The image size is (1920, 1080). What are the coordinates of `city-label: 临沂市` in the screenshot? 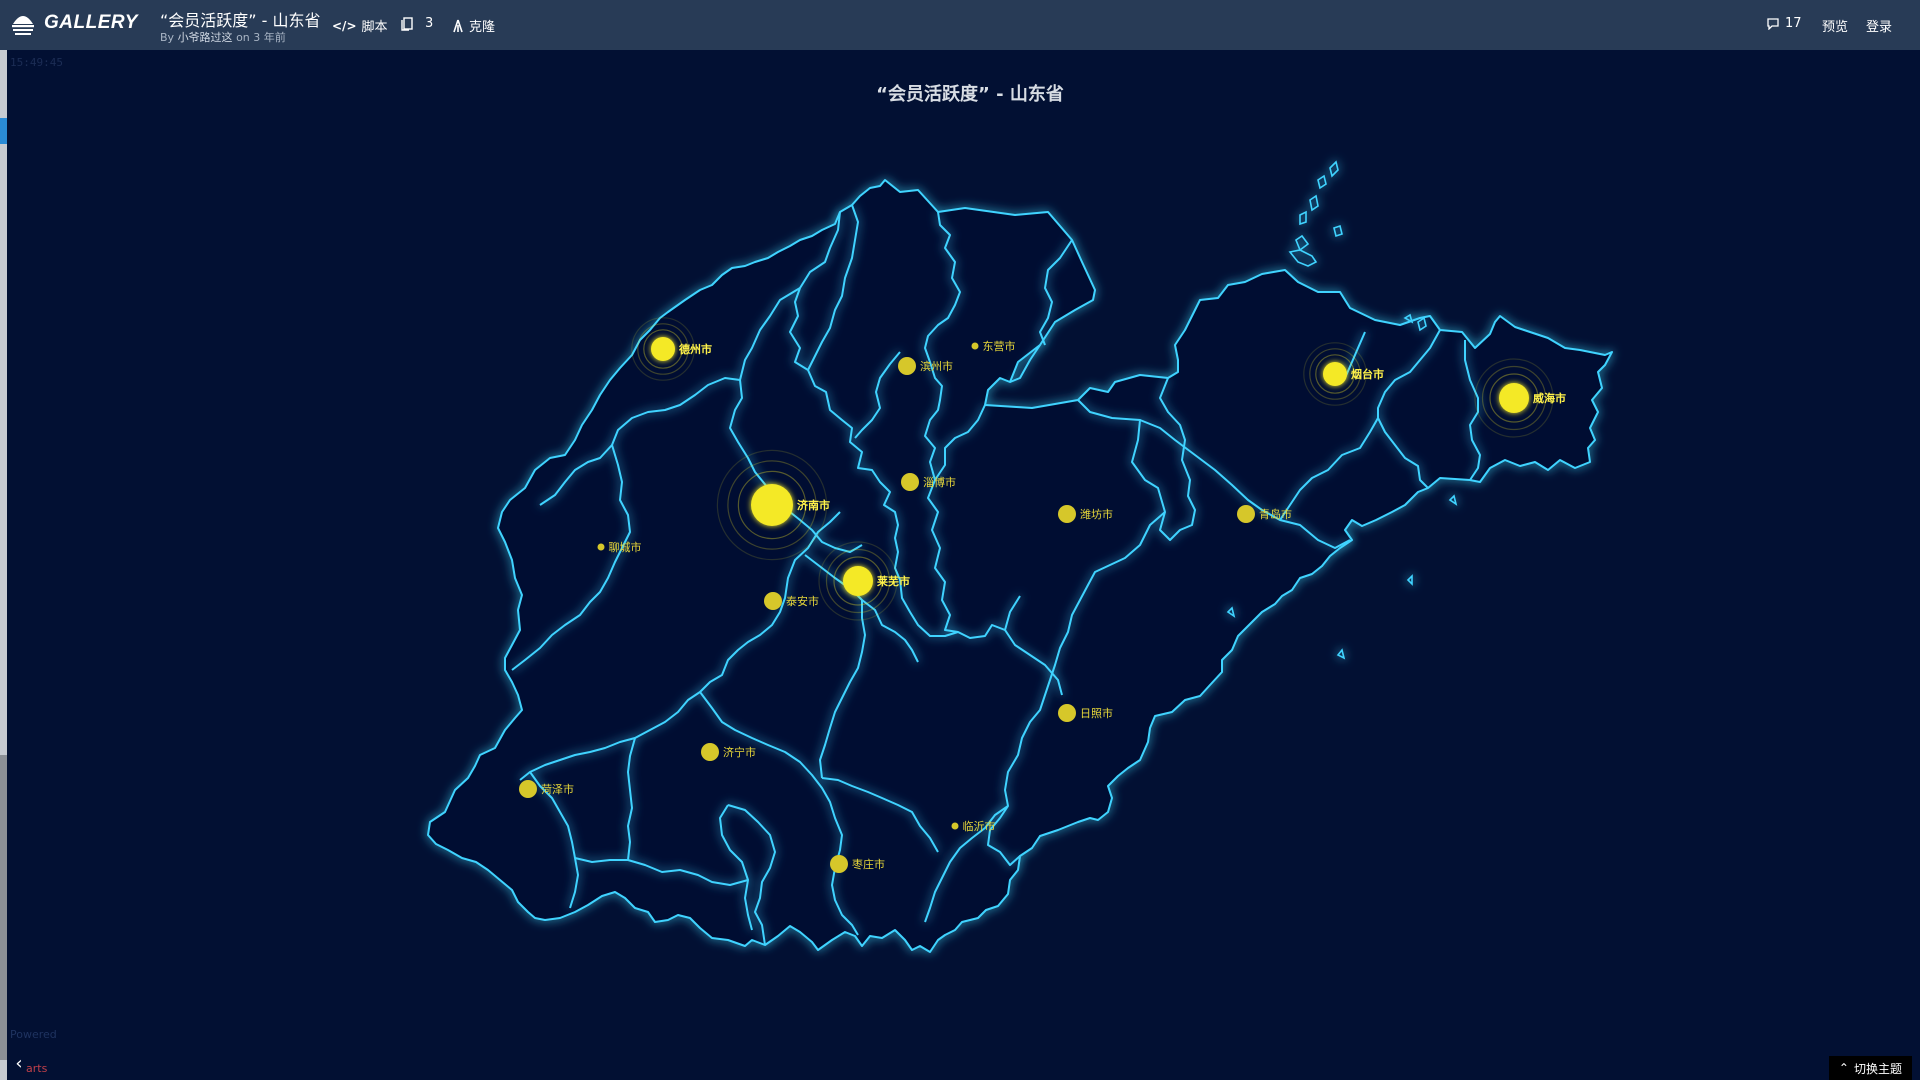 It's located at (979, 826).